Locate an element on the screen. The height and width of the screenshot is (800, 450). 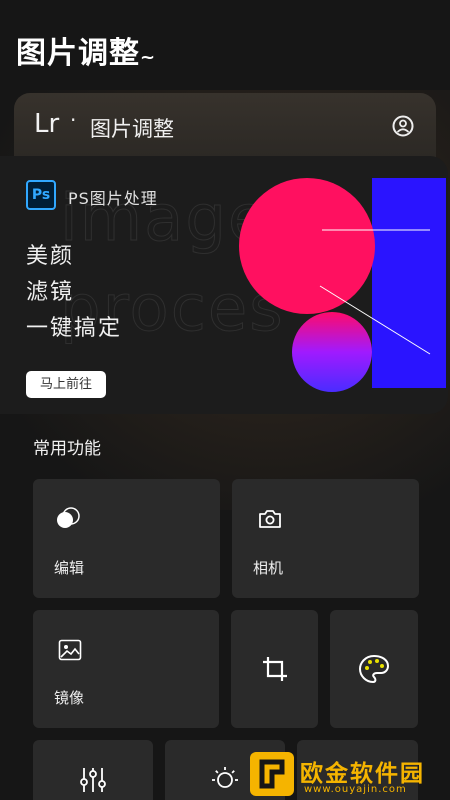
crop-icon is located at coordinates (275, 669).